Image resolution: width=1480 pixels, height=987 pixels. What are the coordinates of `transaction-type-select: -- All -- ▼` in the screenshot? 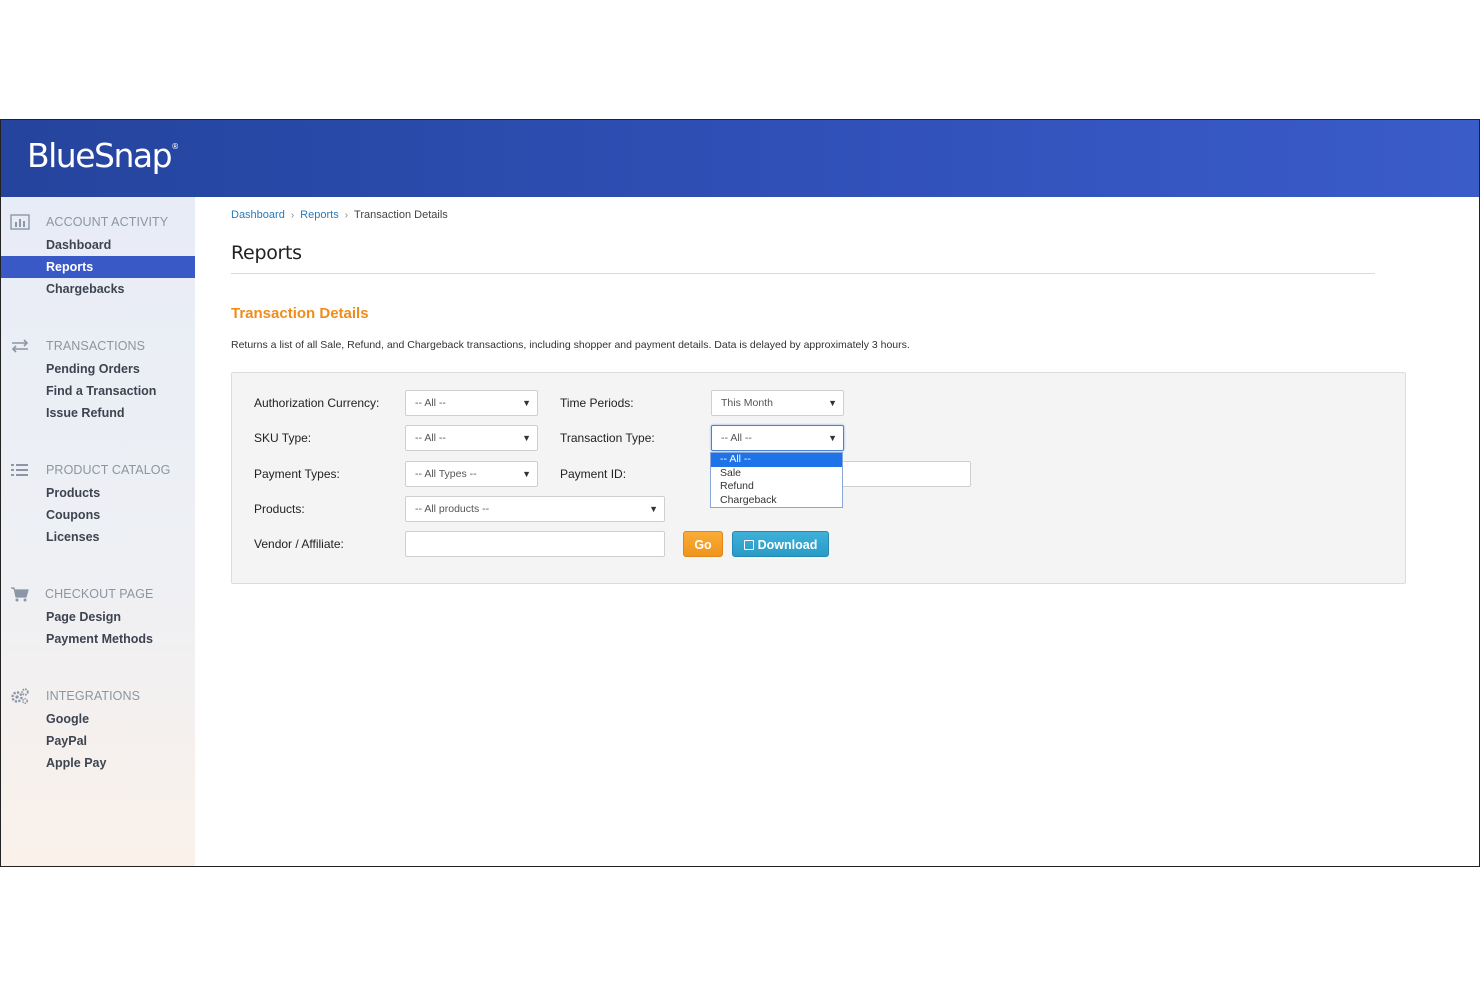 It's located at (777, 438).